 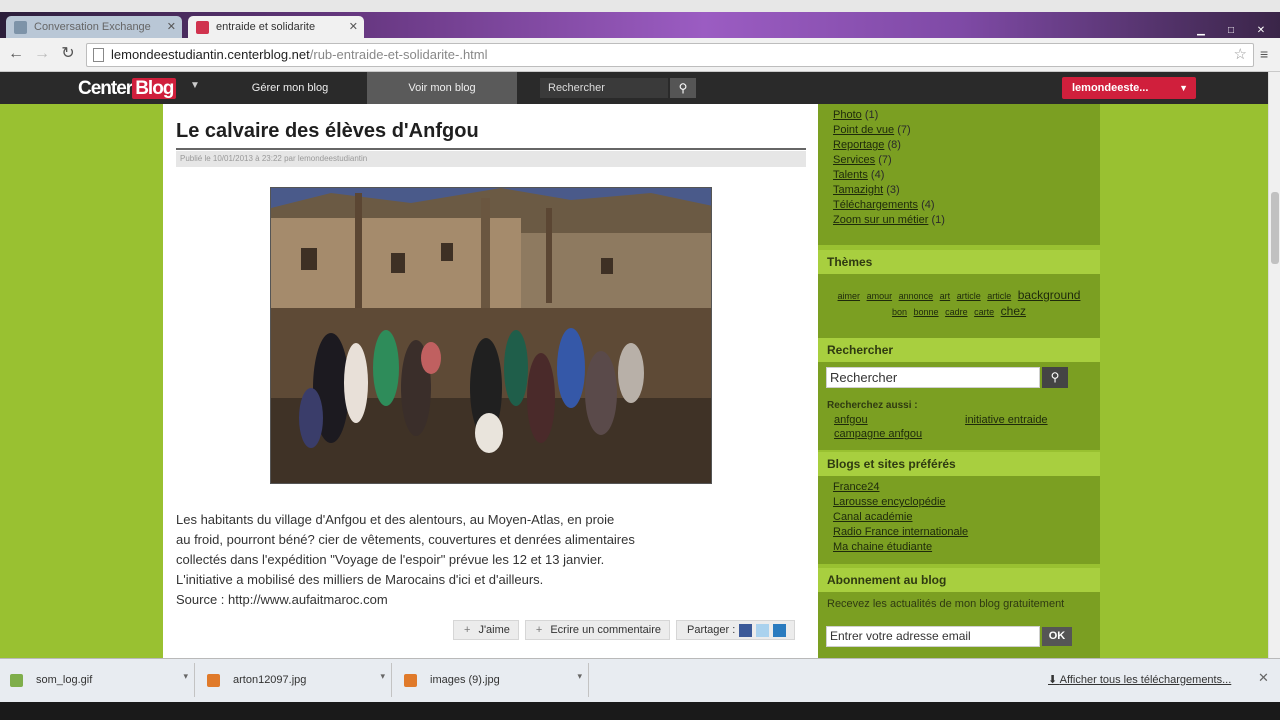 I want to click on category-item: Téléchargements (4), so click(x=889, y=205).